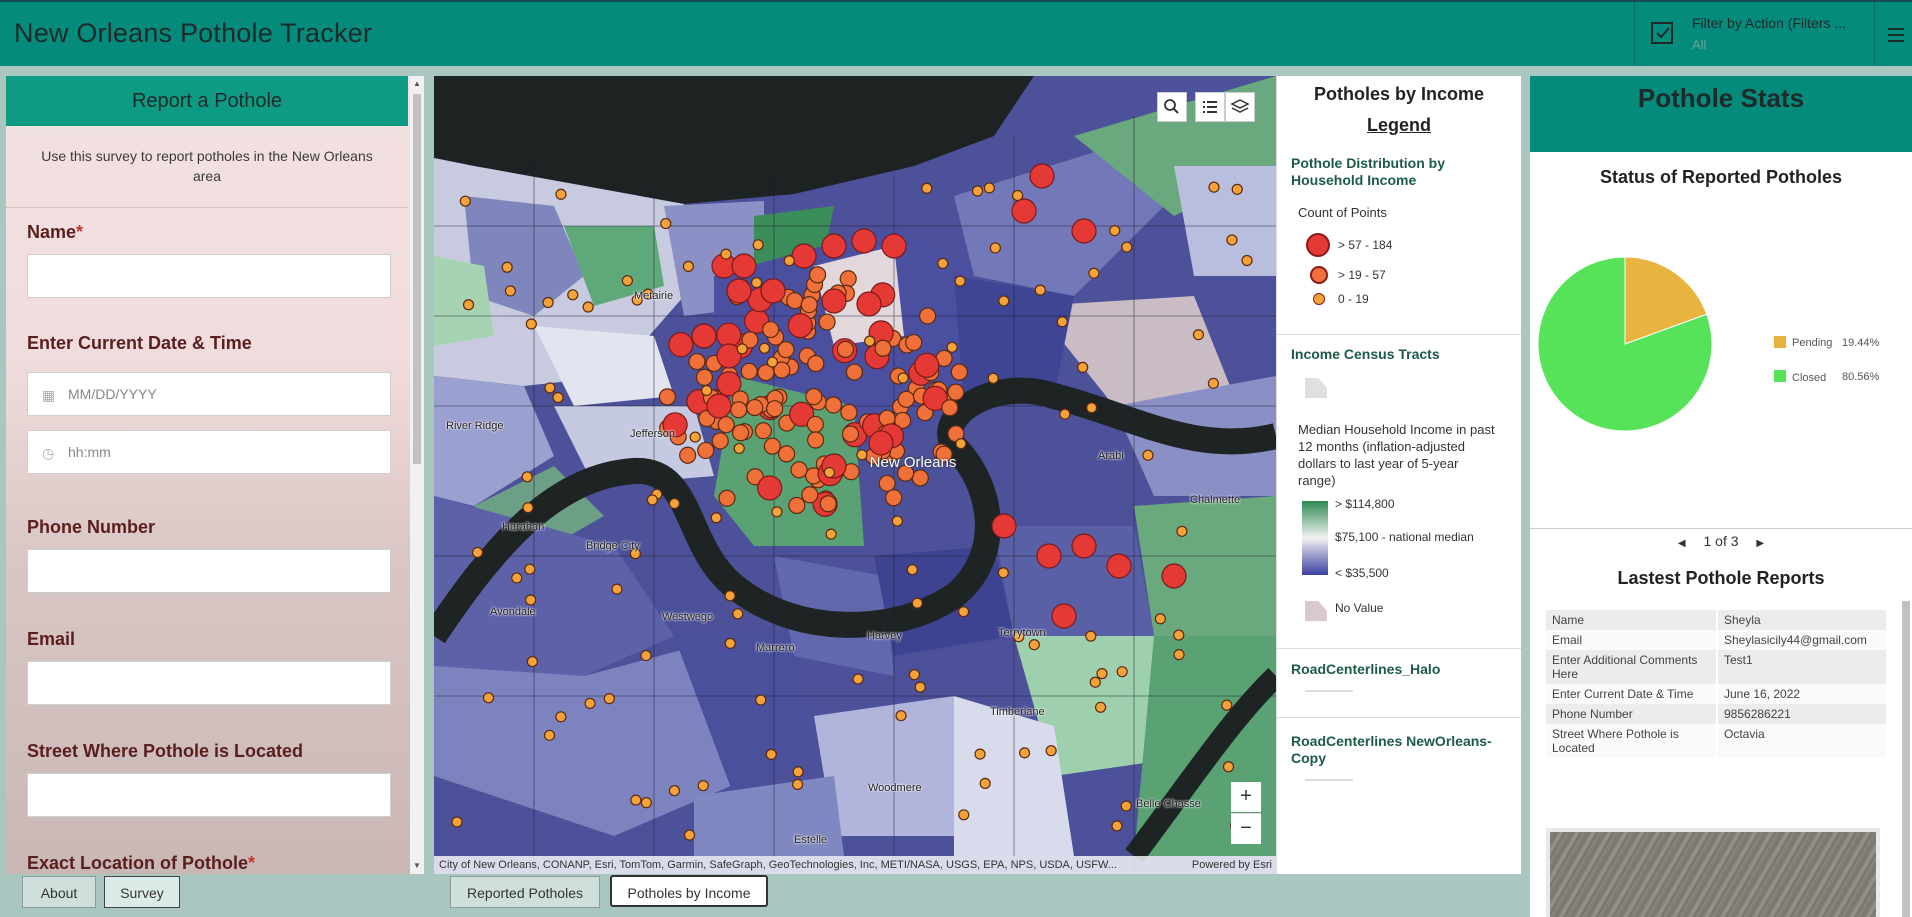  Describe the element at coordinates (689, 891) in the screenshot. I see `tab-potholes-by-income: Potholes by Income` at that location.